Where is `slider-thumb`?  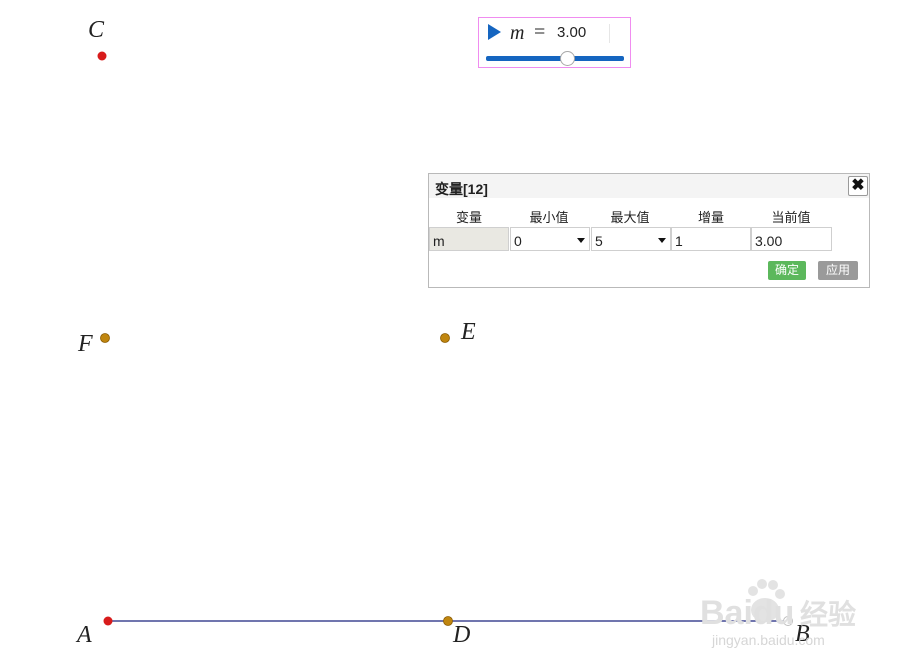
slider-thumb is located at coordinates (567, 58).